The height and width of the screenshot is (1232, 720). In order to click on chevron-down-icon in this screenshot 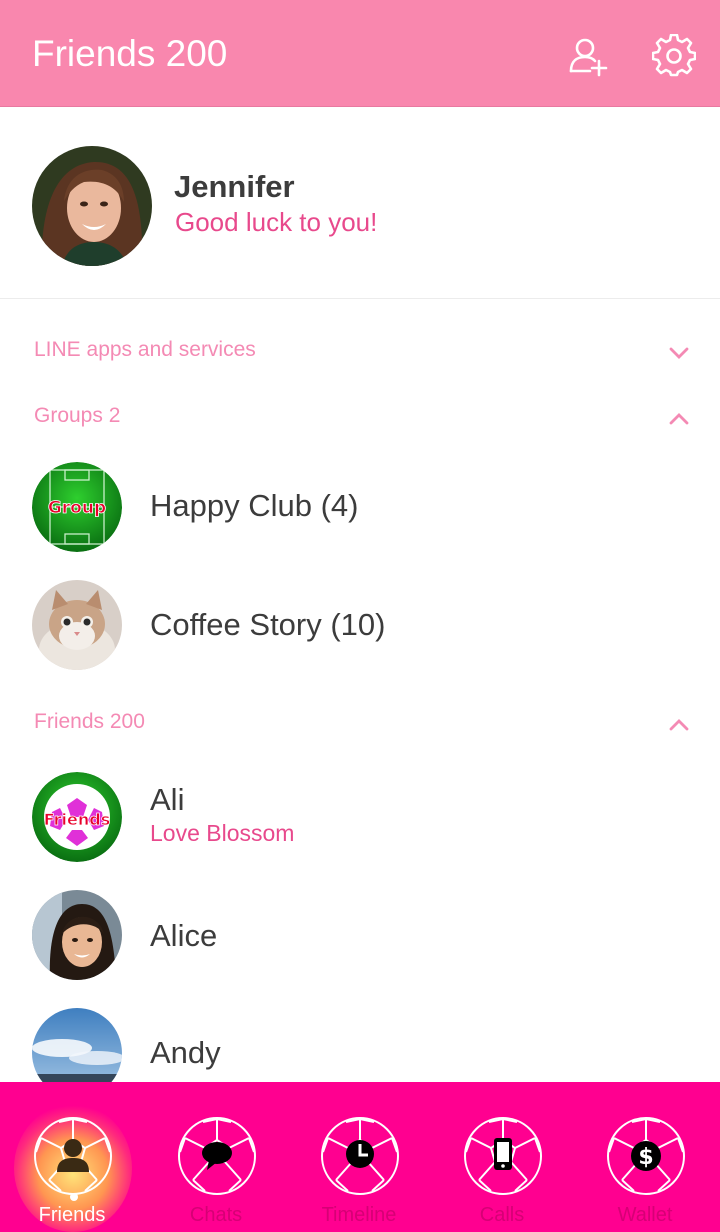, I will do `click(679, 353)`.